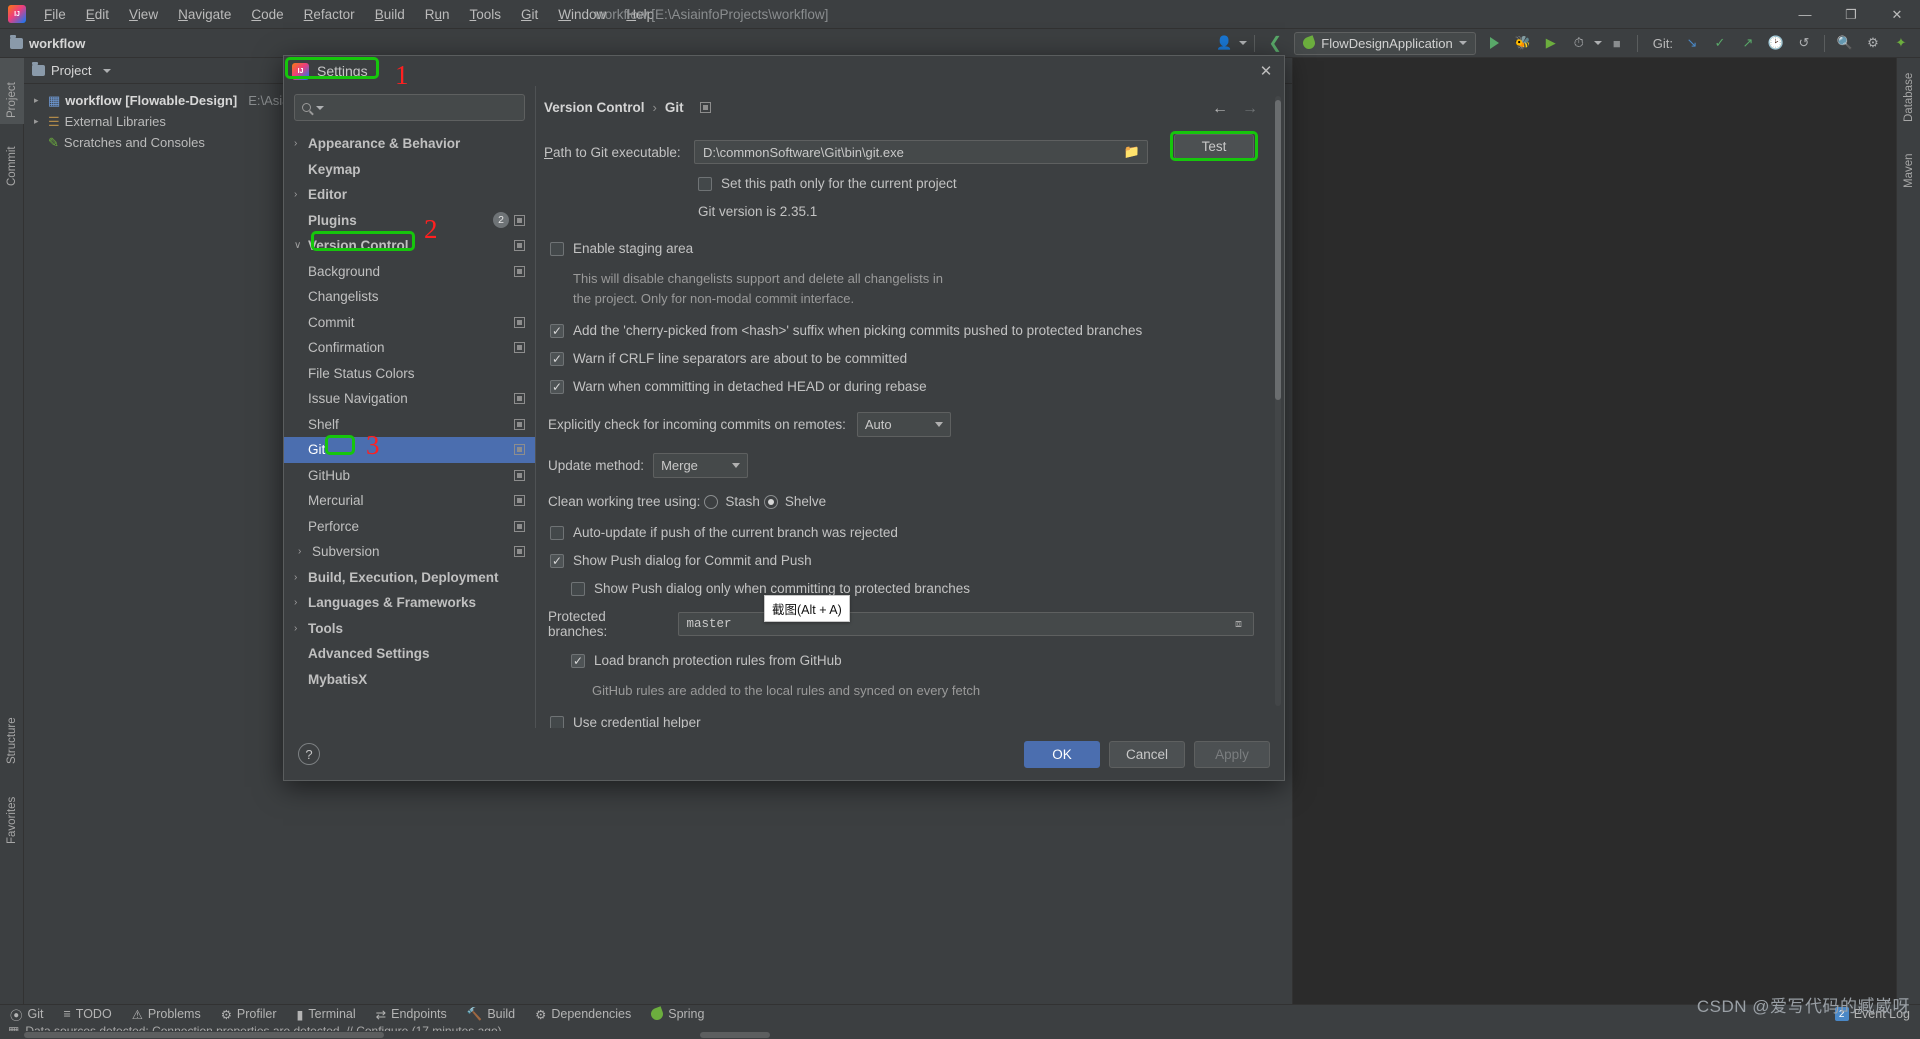 Image resolution: width=1920 pixels, height=1039 pixels. Describe the element at coordinates (1805, 14) in the screenshot. I see `minimize-button: —` at that location.